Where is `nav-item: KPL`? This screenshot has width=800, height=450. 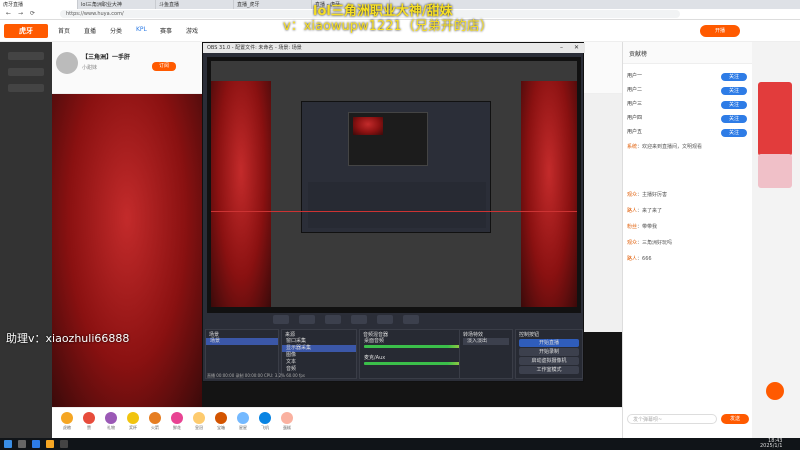
nav-item: KPL is located at coordinates (141, 29).